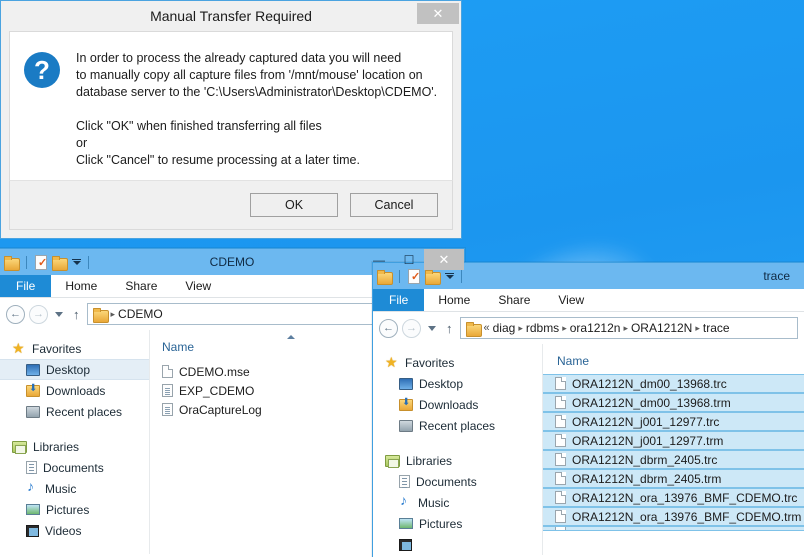 The image size is (804, 557). Describe the element at coordinates (84, 411) in the screenshot. I see `nav-label: Recent places` at that location.